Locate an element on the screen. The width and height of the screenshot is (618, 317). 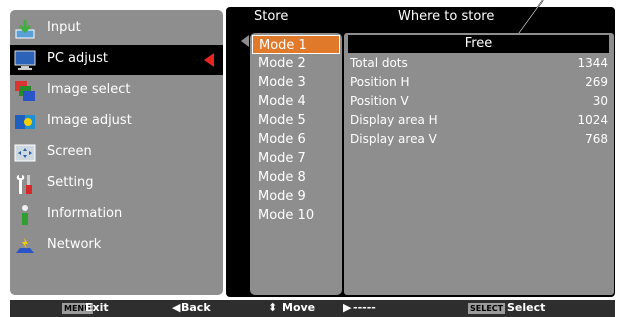
mode-item: Mode 1 is located at coordinates (296, 44).